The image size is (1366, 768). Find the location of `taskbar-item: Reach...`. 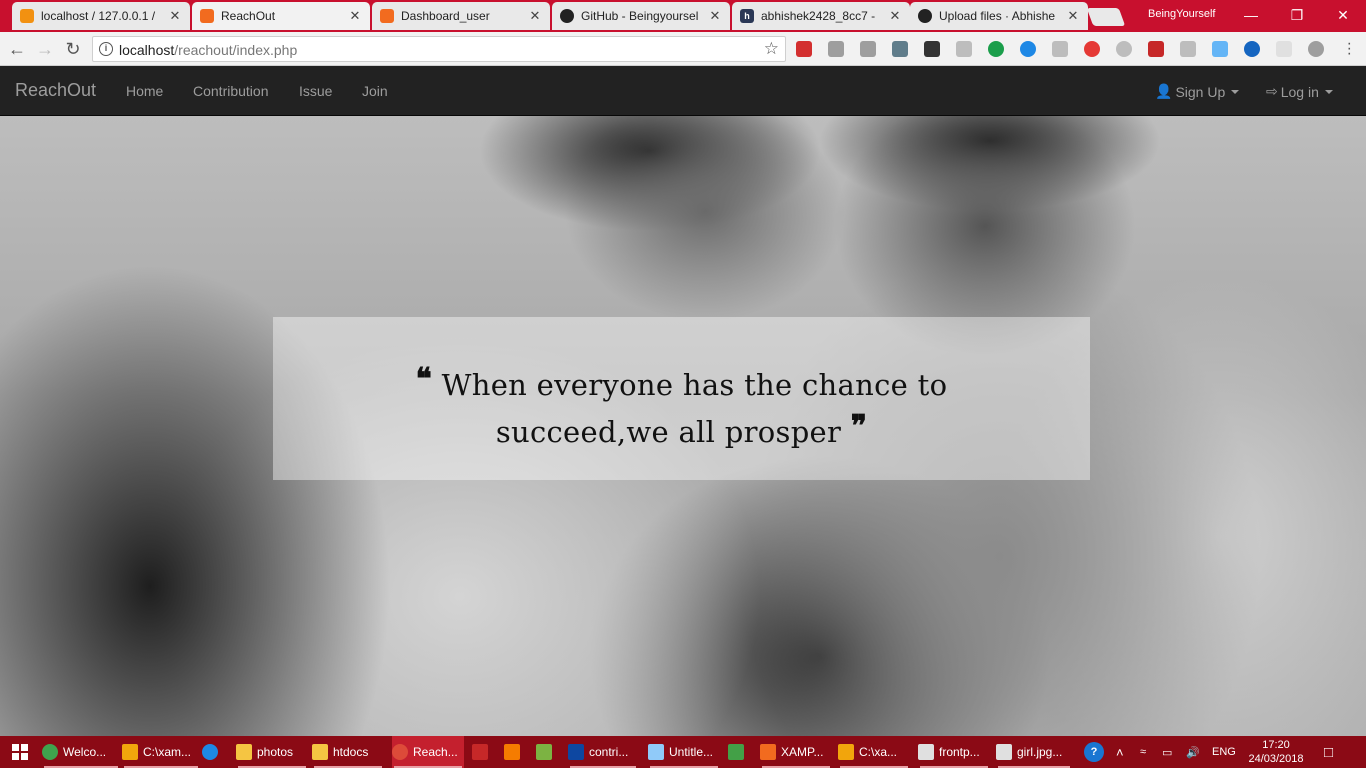

taskbar-item: Reach... is located at coordinates (428, 752).